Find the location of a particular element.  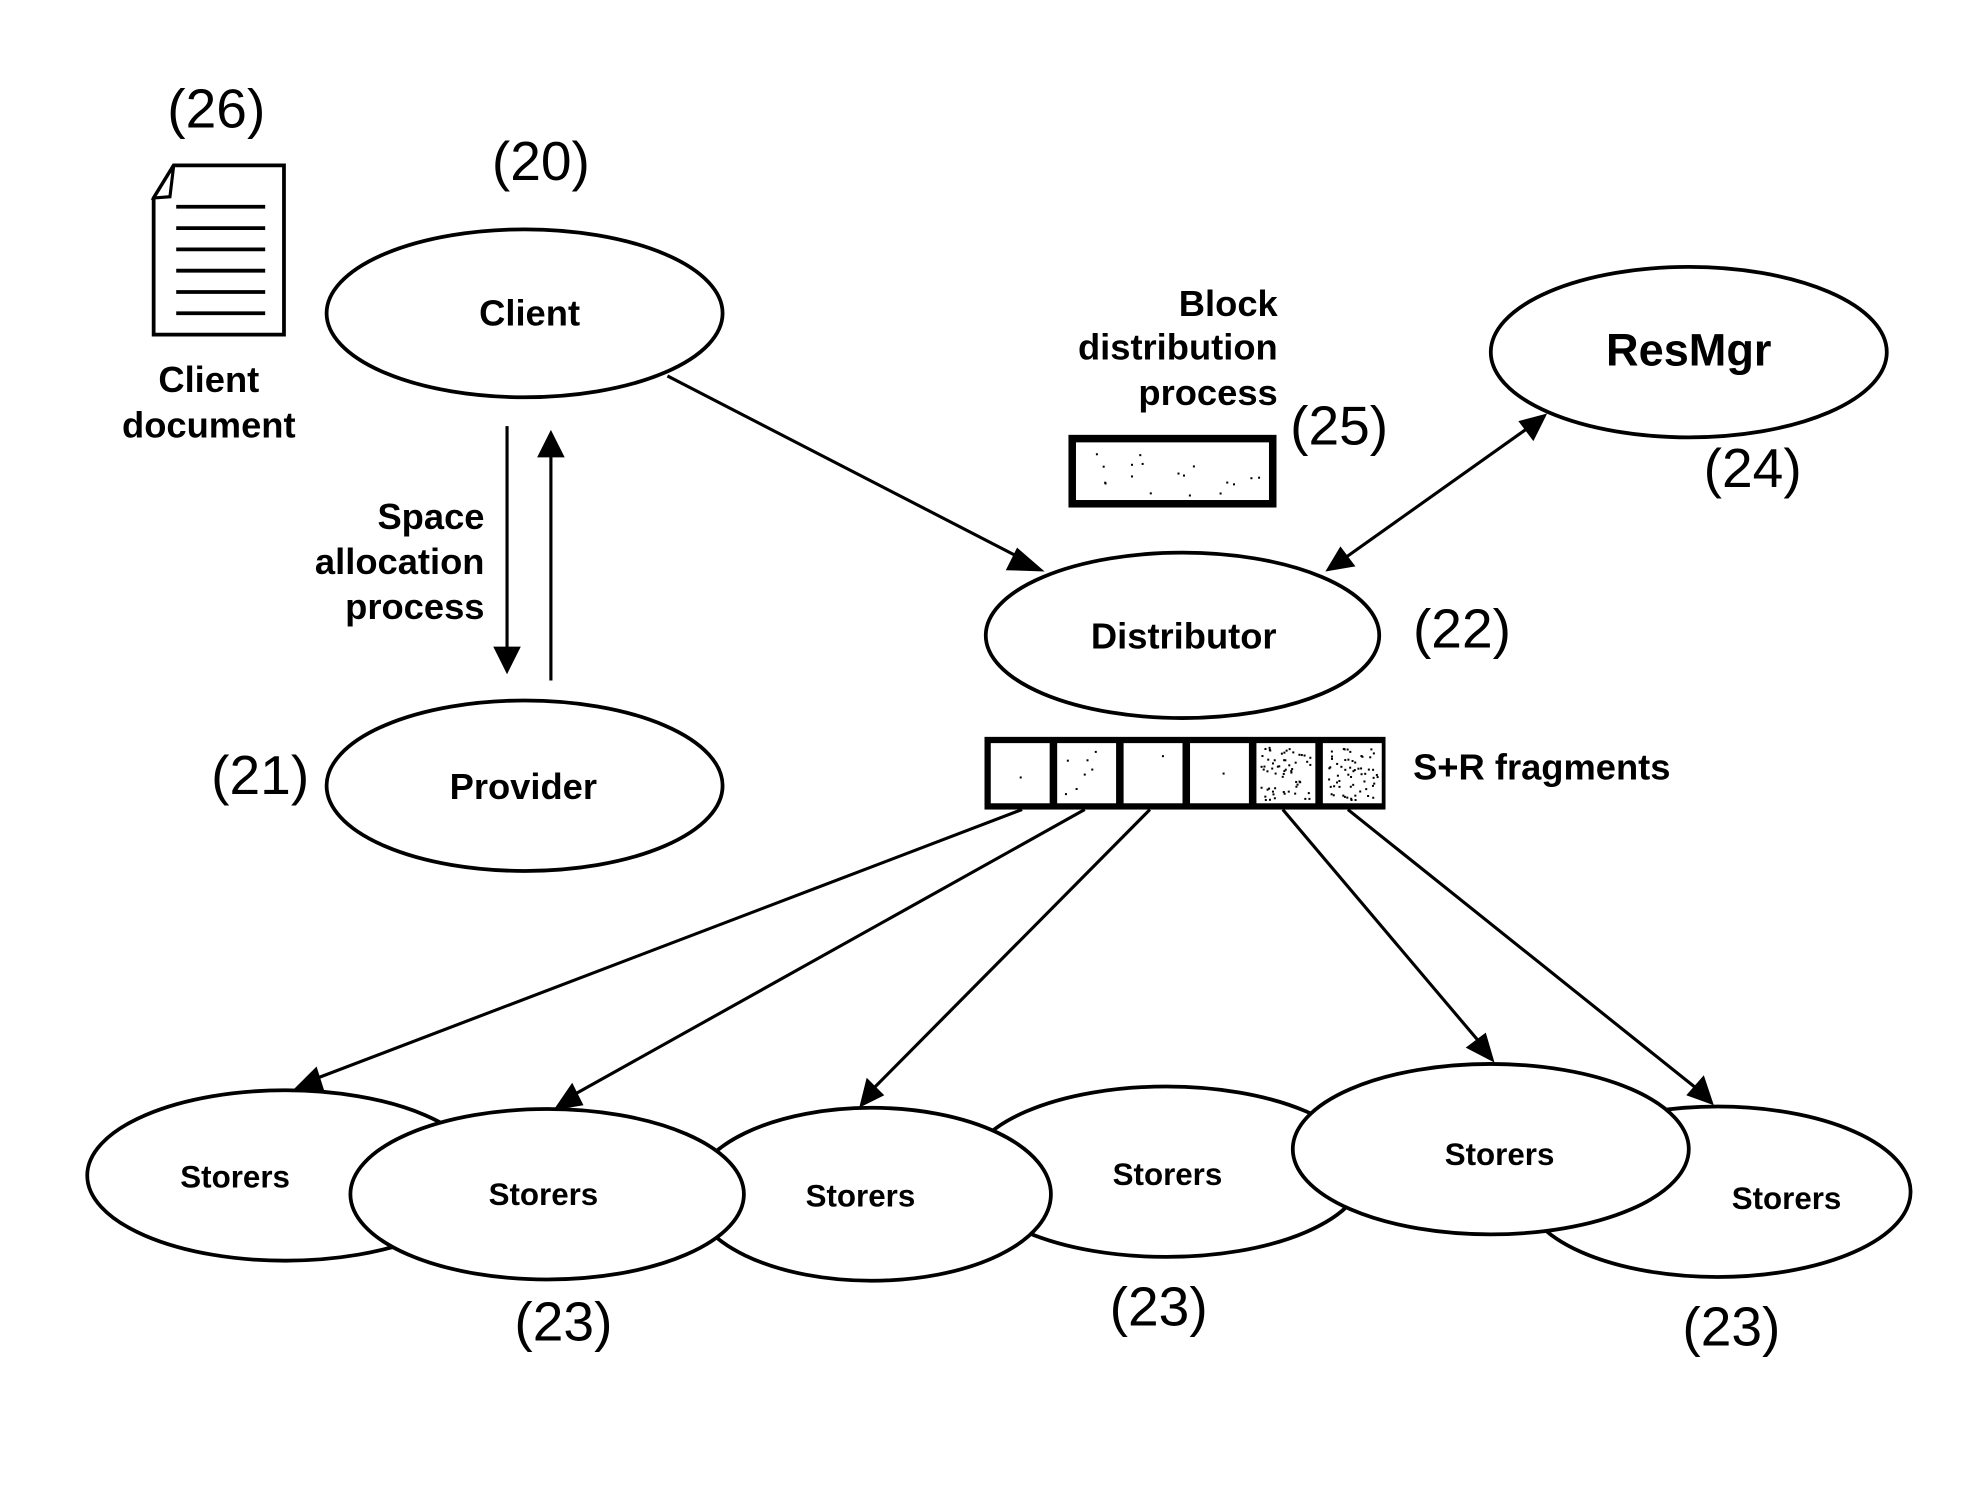

fragment-cell-dense is located at coordinates (1286, 773).